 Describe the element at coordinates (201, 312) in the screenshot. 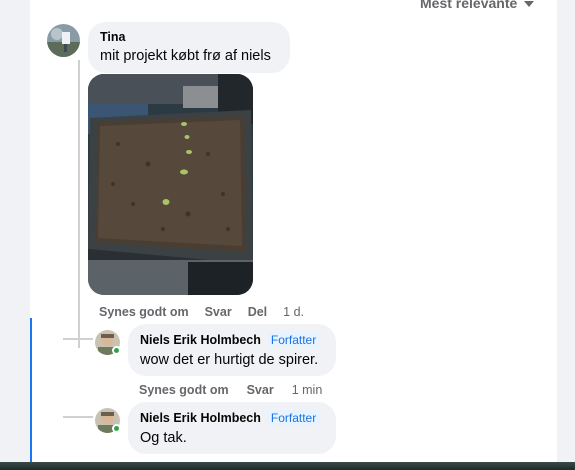

I see `comment-actions: Synes godt om Svar Del 1 d.` at that location.